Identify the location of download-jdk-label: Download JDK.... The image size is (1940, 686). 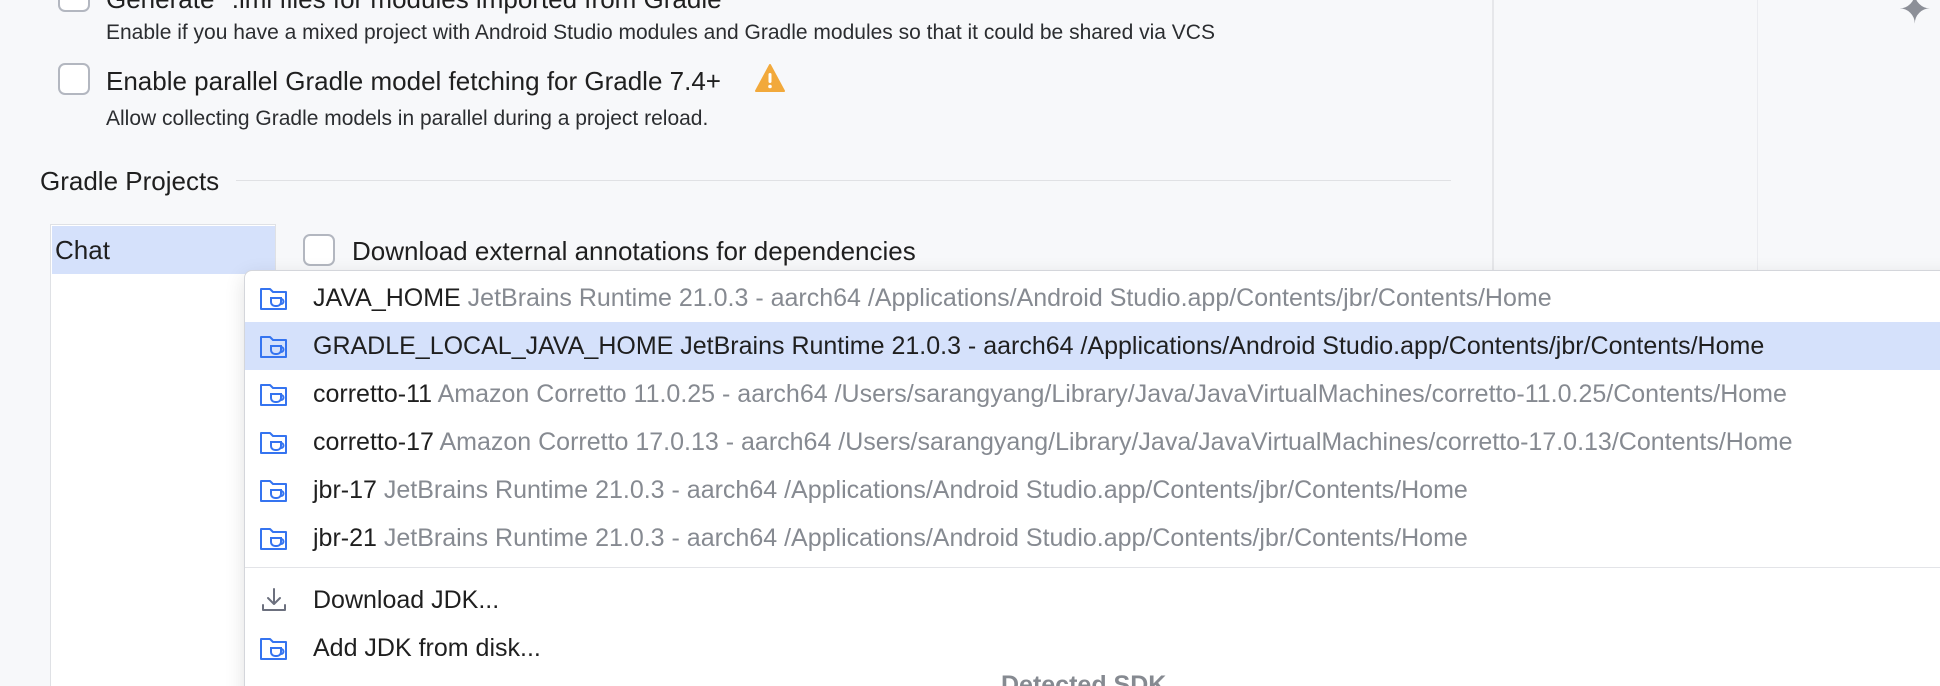
(406, 600).